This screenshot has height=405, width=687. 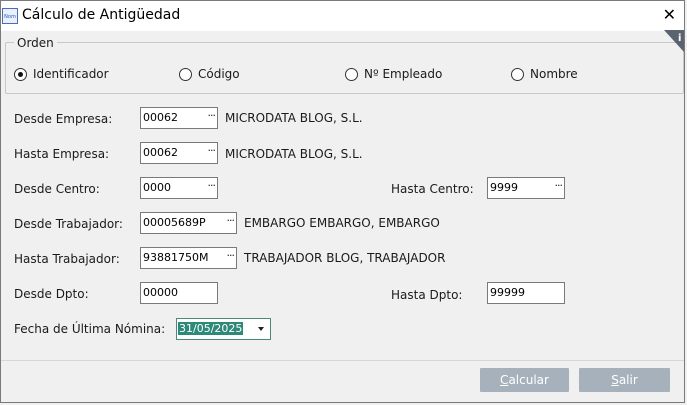 I want to click on orden-legend: Orden, so click(x=35, y=43).